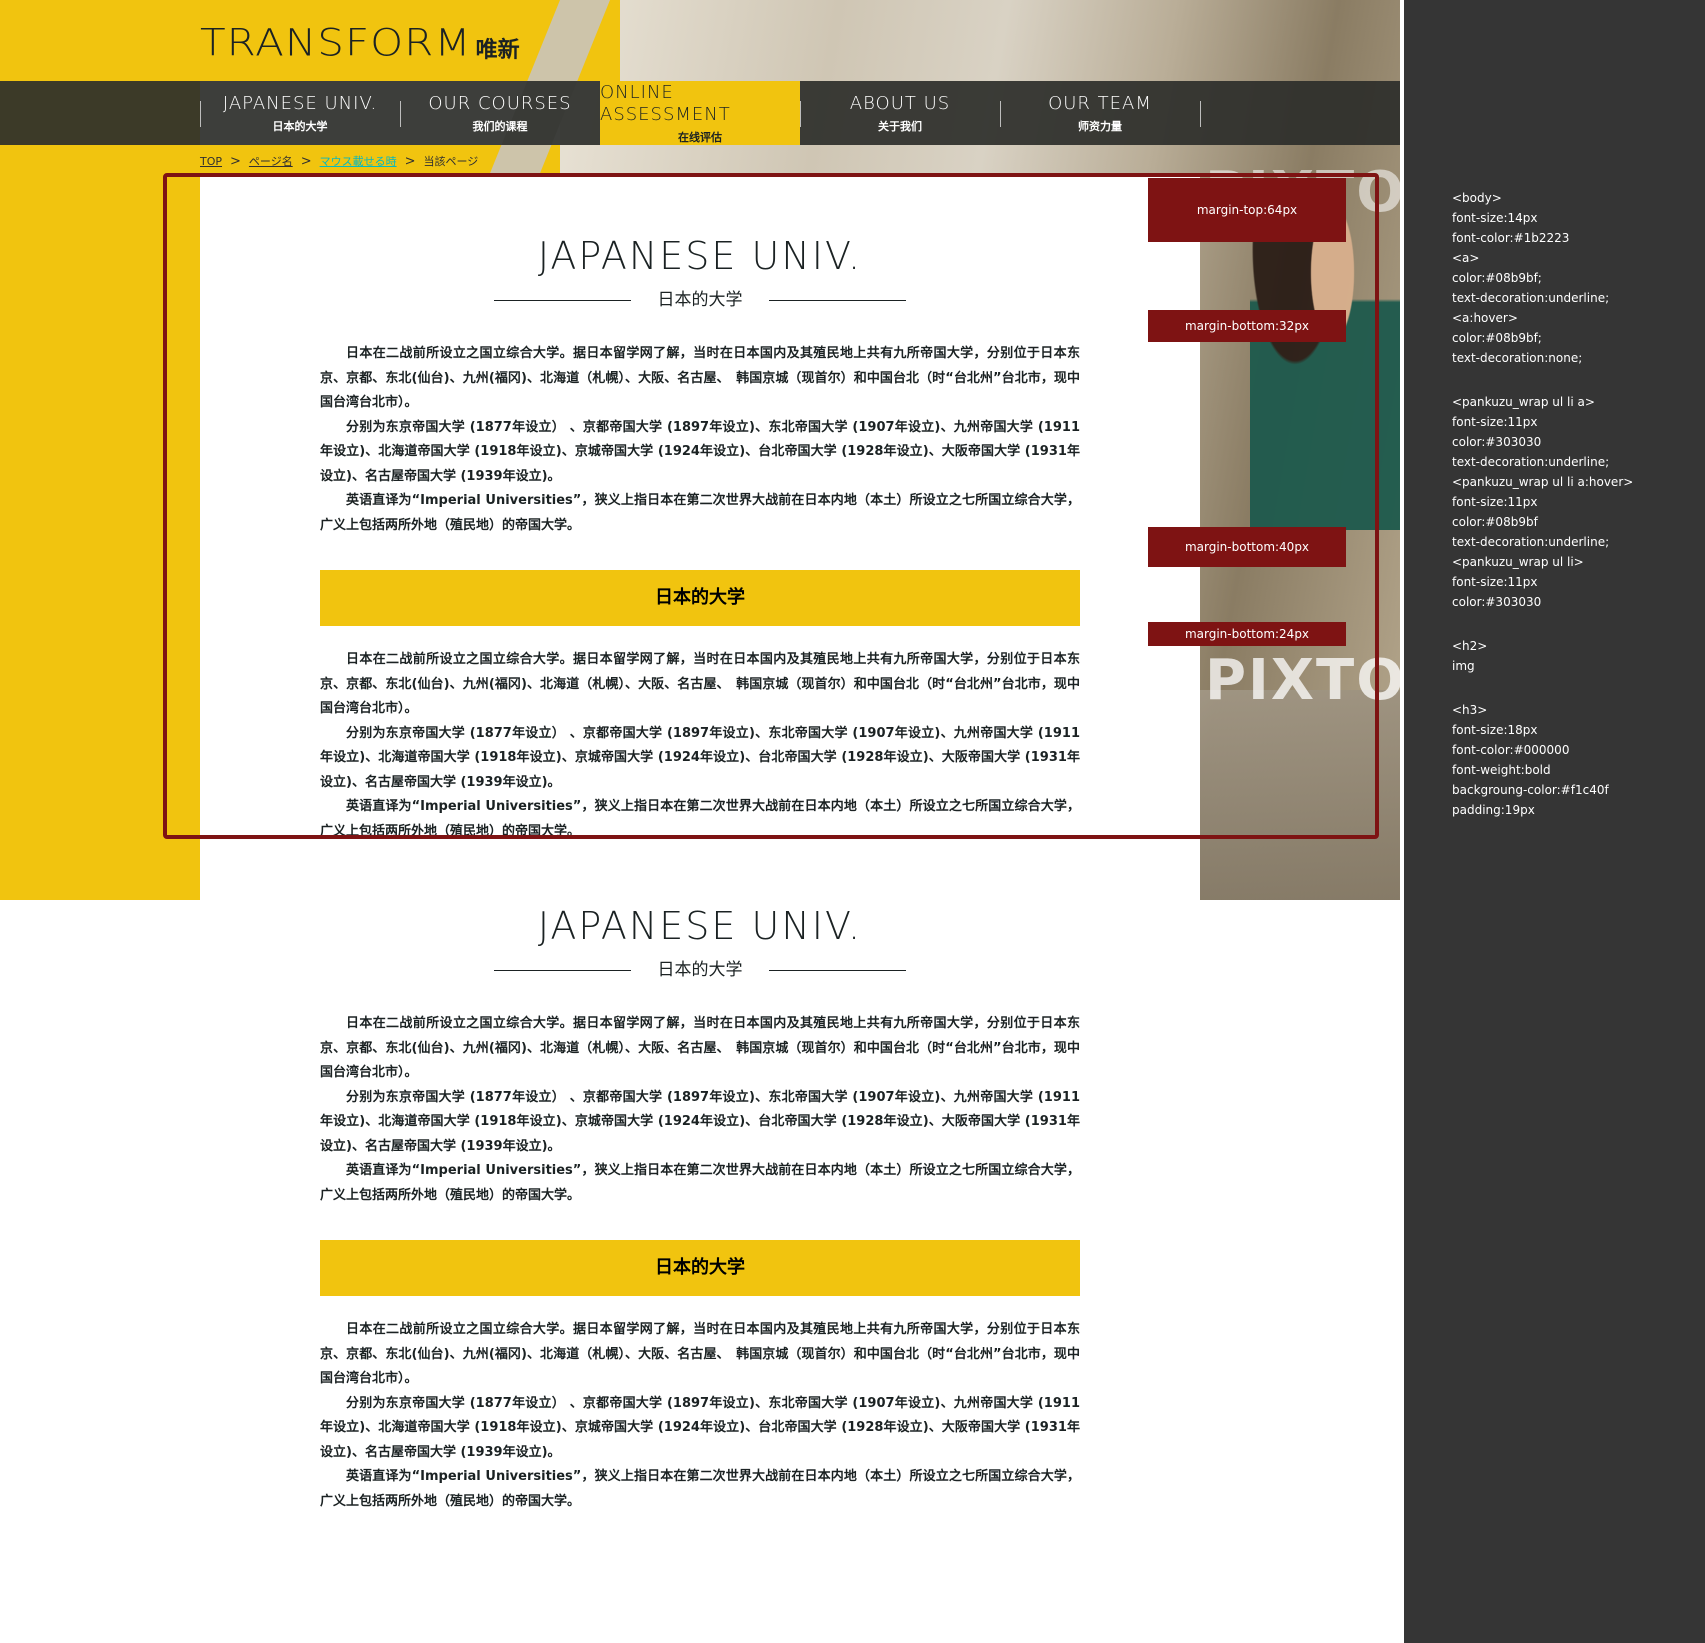 Image resolution: width=1705 pixels, height=1643 pixels. I want to click on style-note-line: font-color:#000000, so click(1511, 750).